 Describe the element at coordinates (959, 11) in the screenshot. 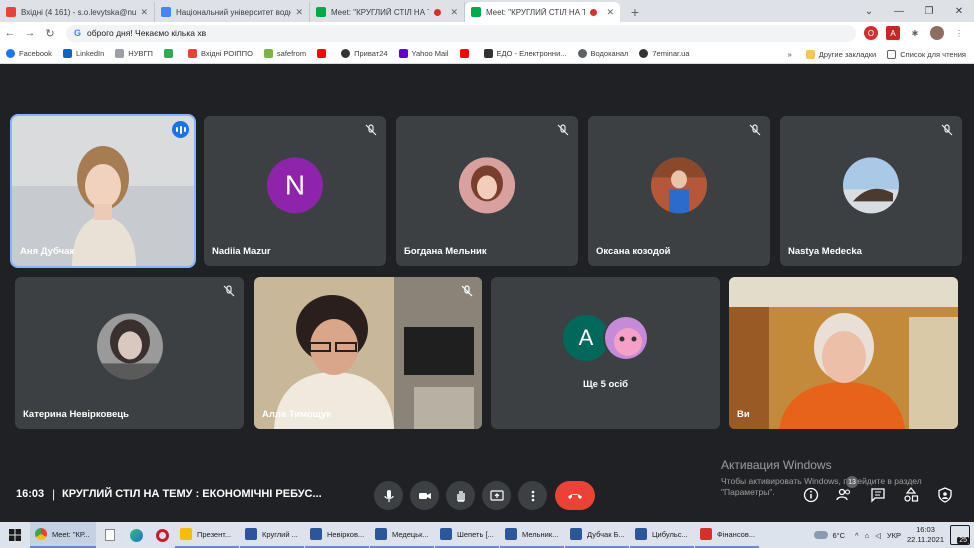

I see `close-window-icon: ✕` at that location.